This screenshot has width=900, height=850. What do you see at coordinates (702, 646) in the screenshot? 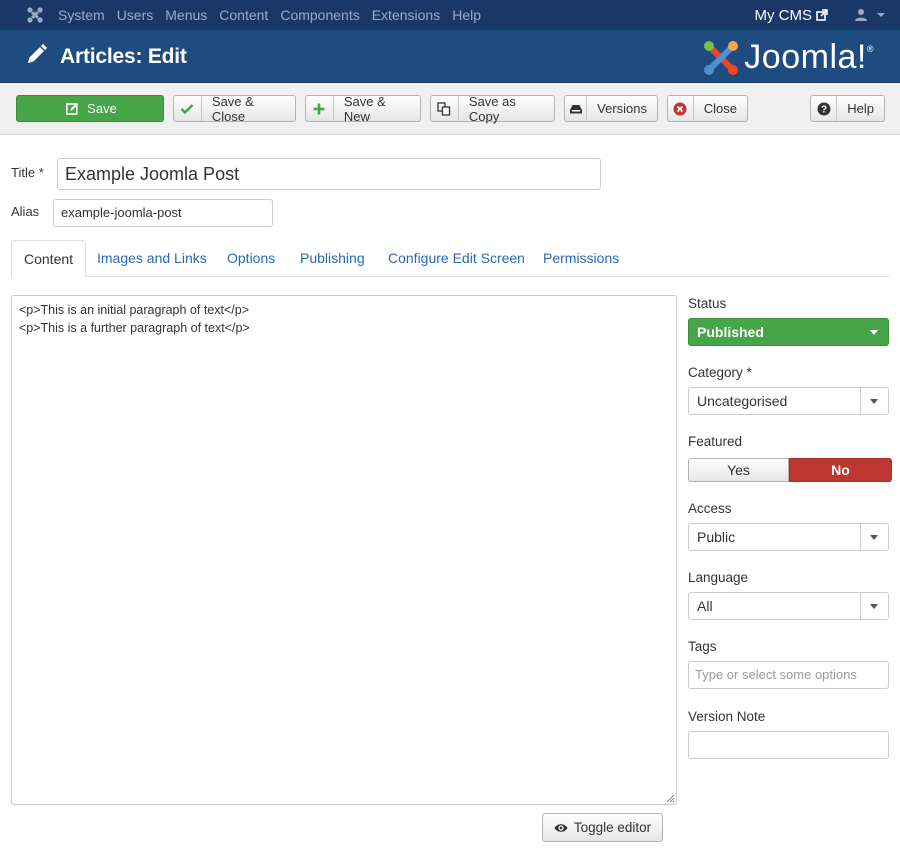
I see `tags-label: Tags` at bounding box center [702, 646].